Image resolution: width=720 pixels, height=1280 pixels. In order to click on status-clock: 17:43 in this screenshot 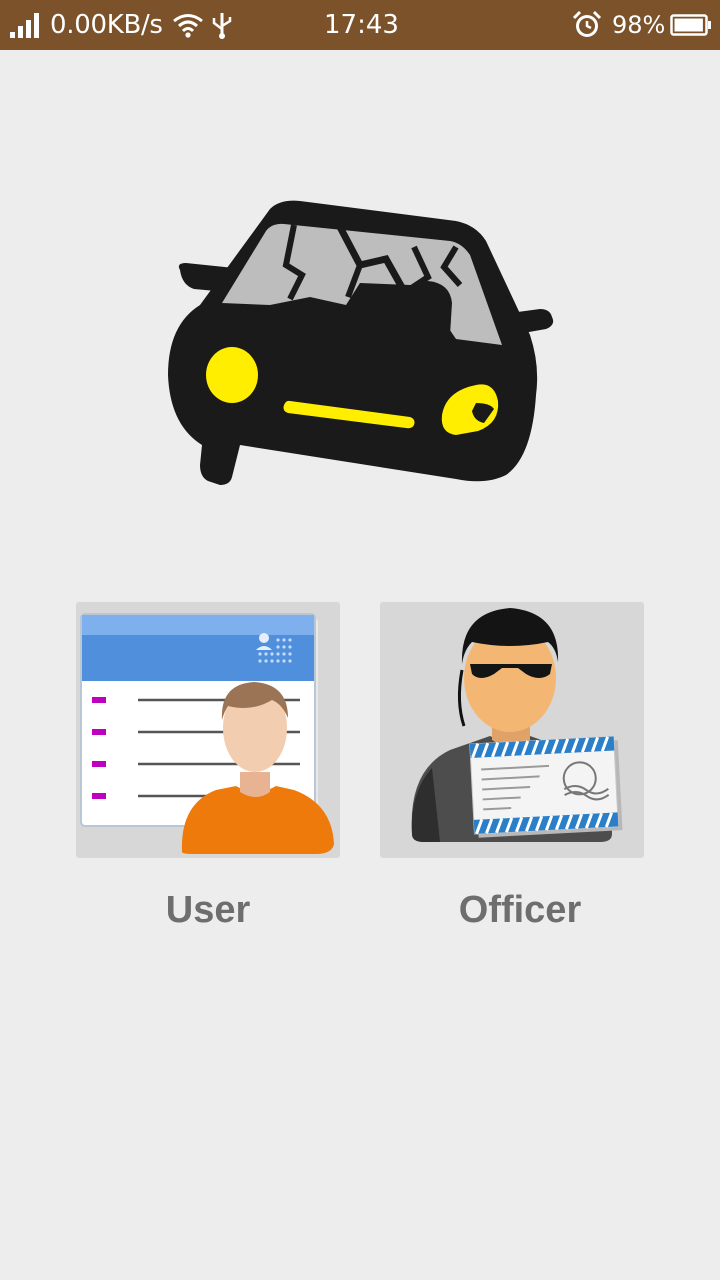, I will do `click(361, 25)`.